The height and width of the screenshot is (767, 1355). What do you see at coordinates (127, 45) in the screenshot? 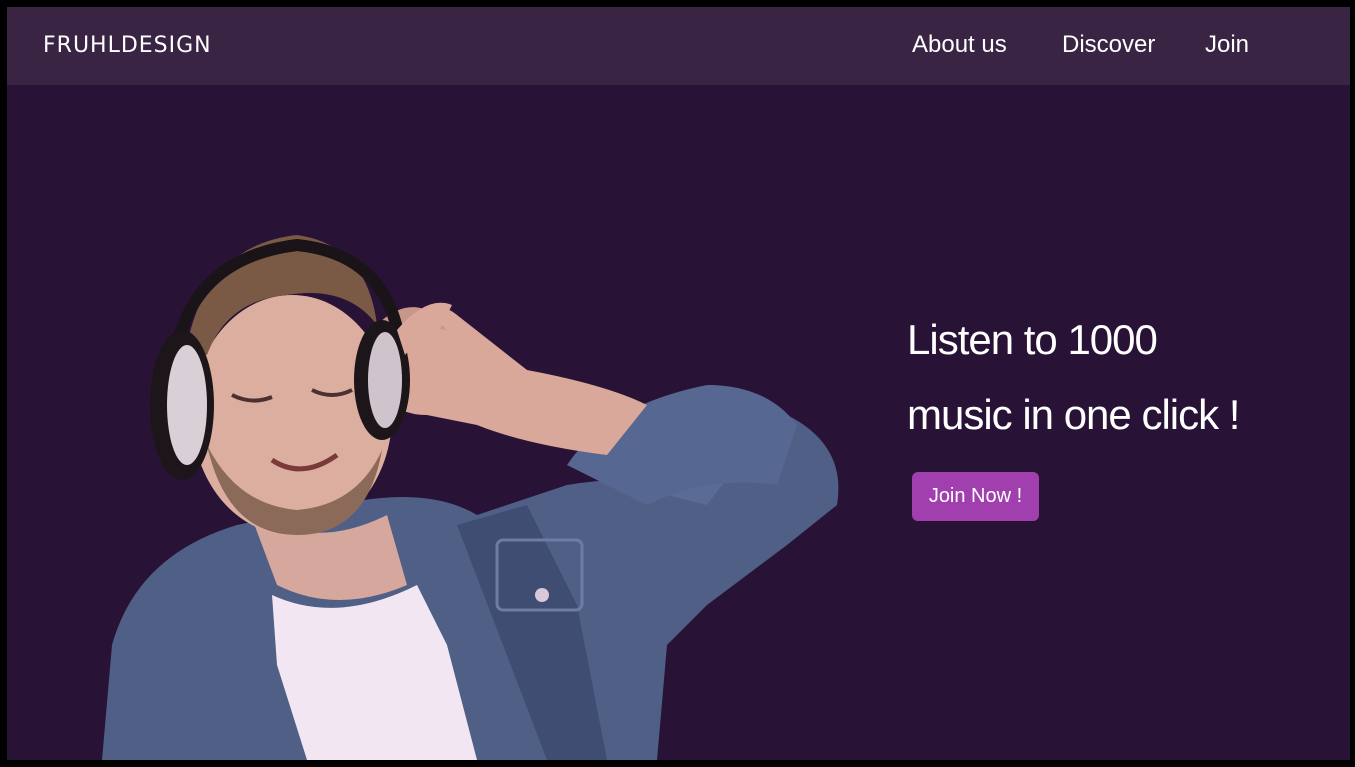
I see `brand-logo: FRUHLDESIGN` at bounding box center [127, 45].